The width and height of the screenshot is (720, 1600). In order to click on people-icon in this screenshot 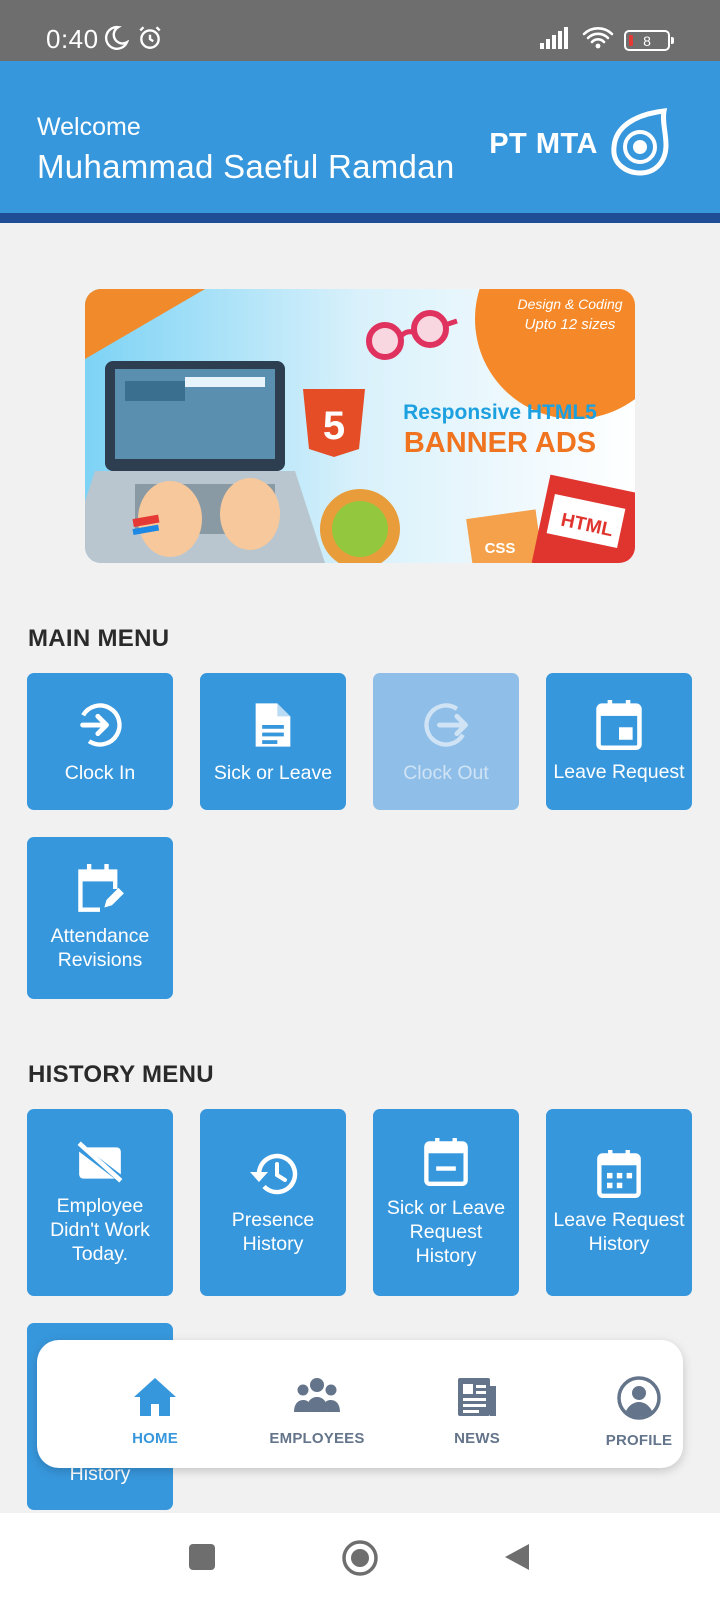, I will do `click(317, 1399)`.